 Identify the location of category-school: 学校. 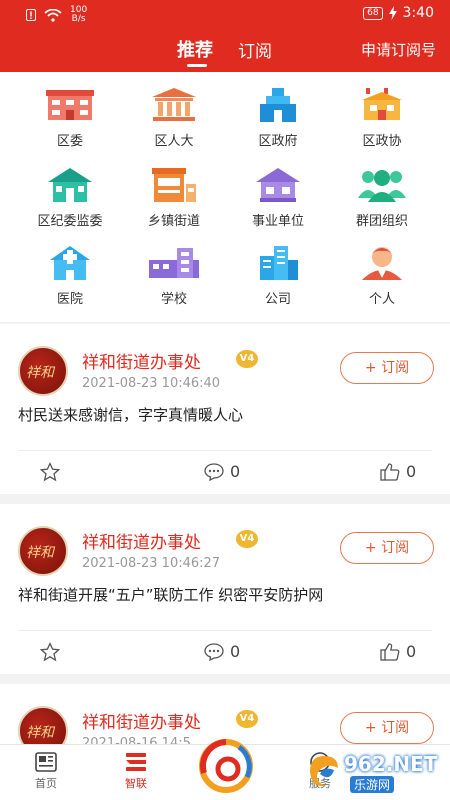
(174, 276).